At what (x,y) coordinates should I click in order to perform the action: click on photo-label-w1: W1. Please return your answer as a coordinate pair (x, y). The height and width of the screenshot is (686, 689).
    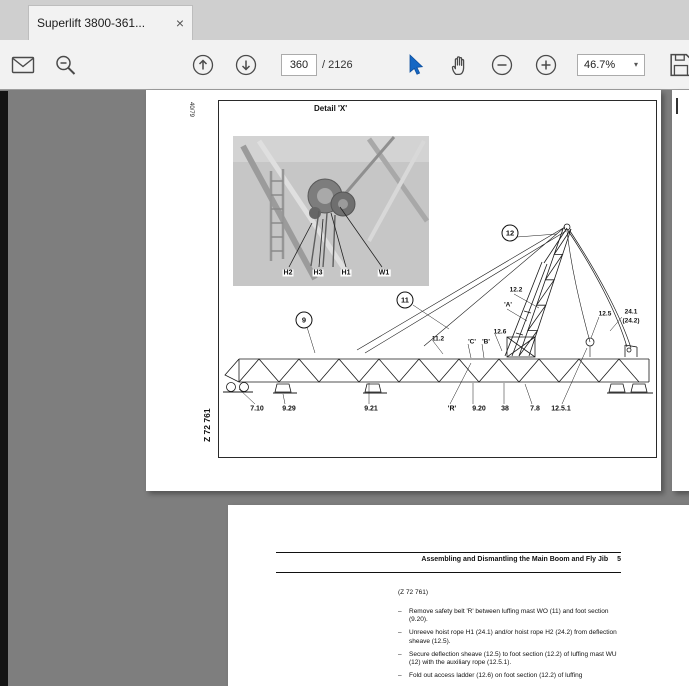
    Looking at the image, I should click on (384, 273).